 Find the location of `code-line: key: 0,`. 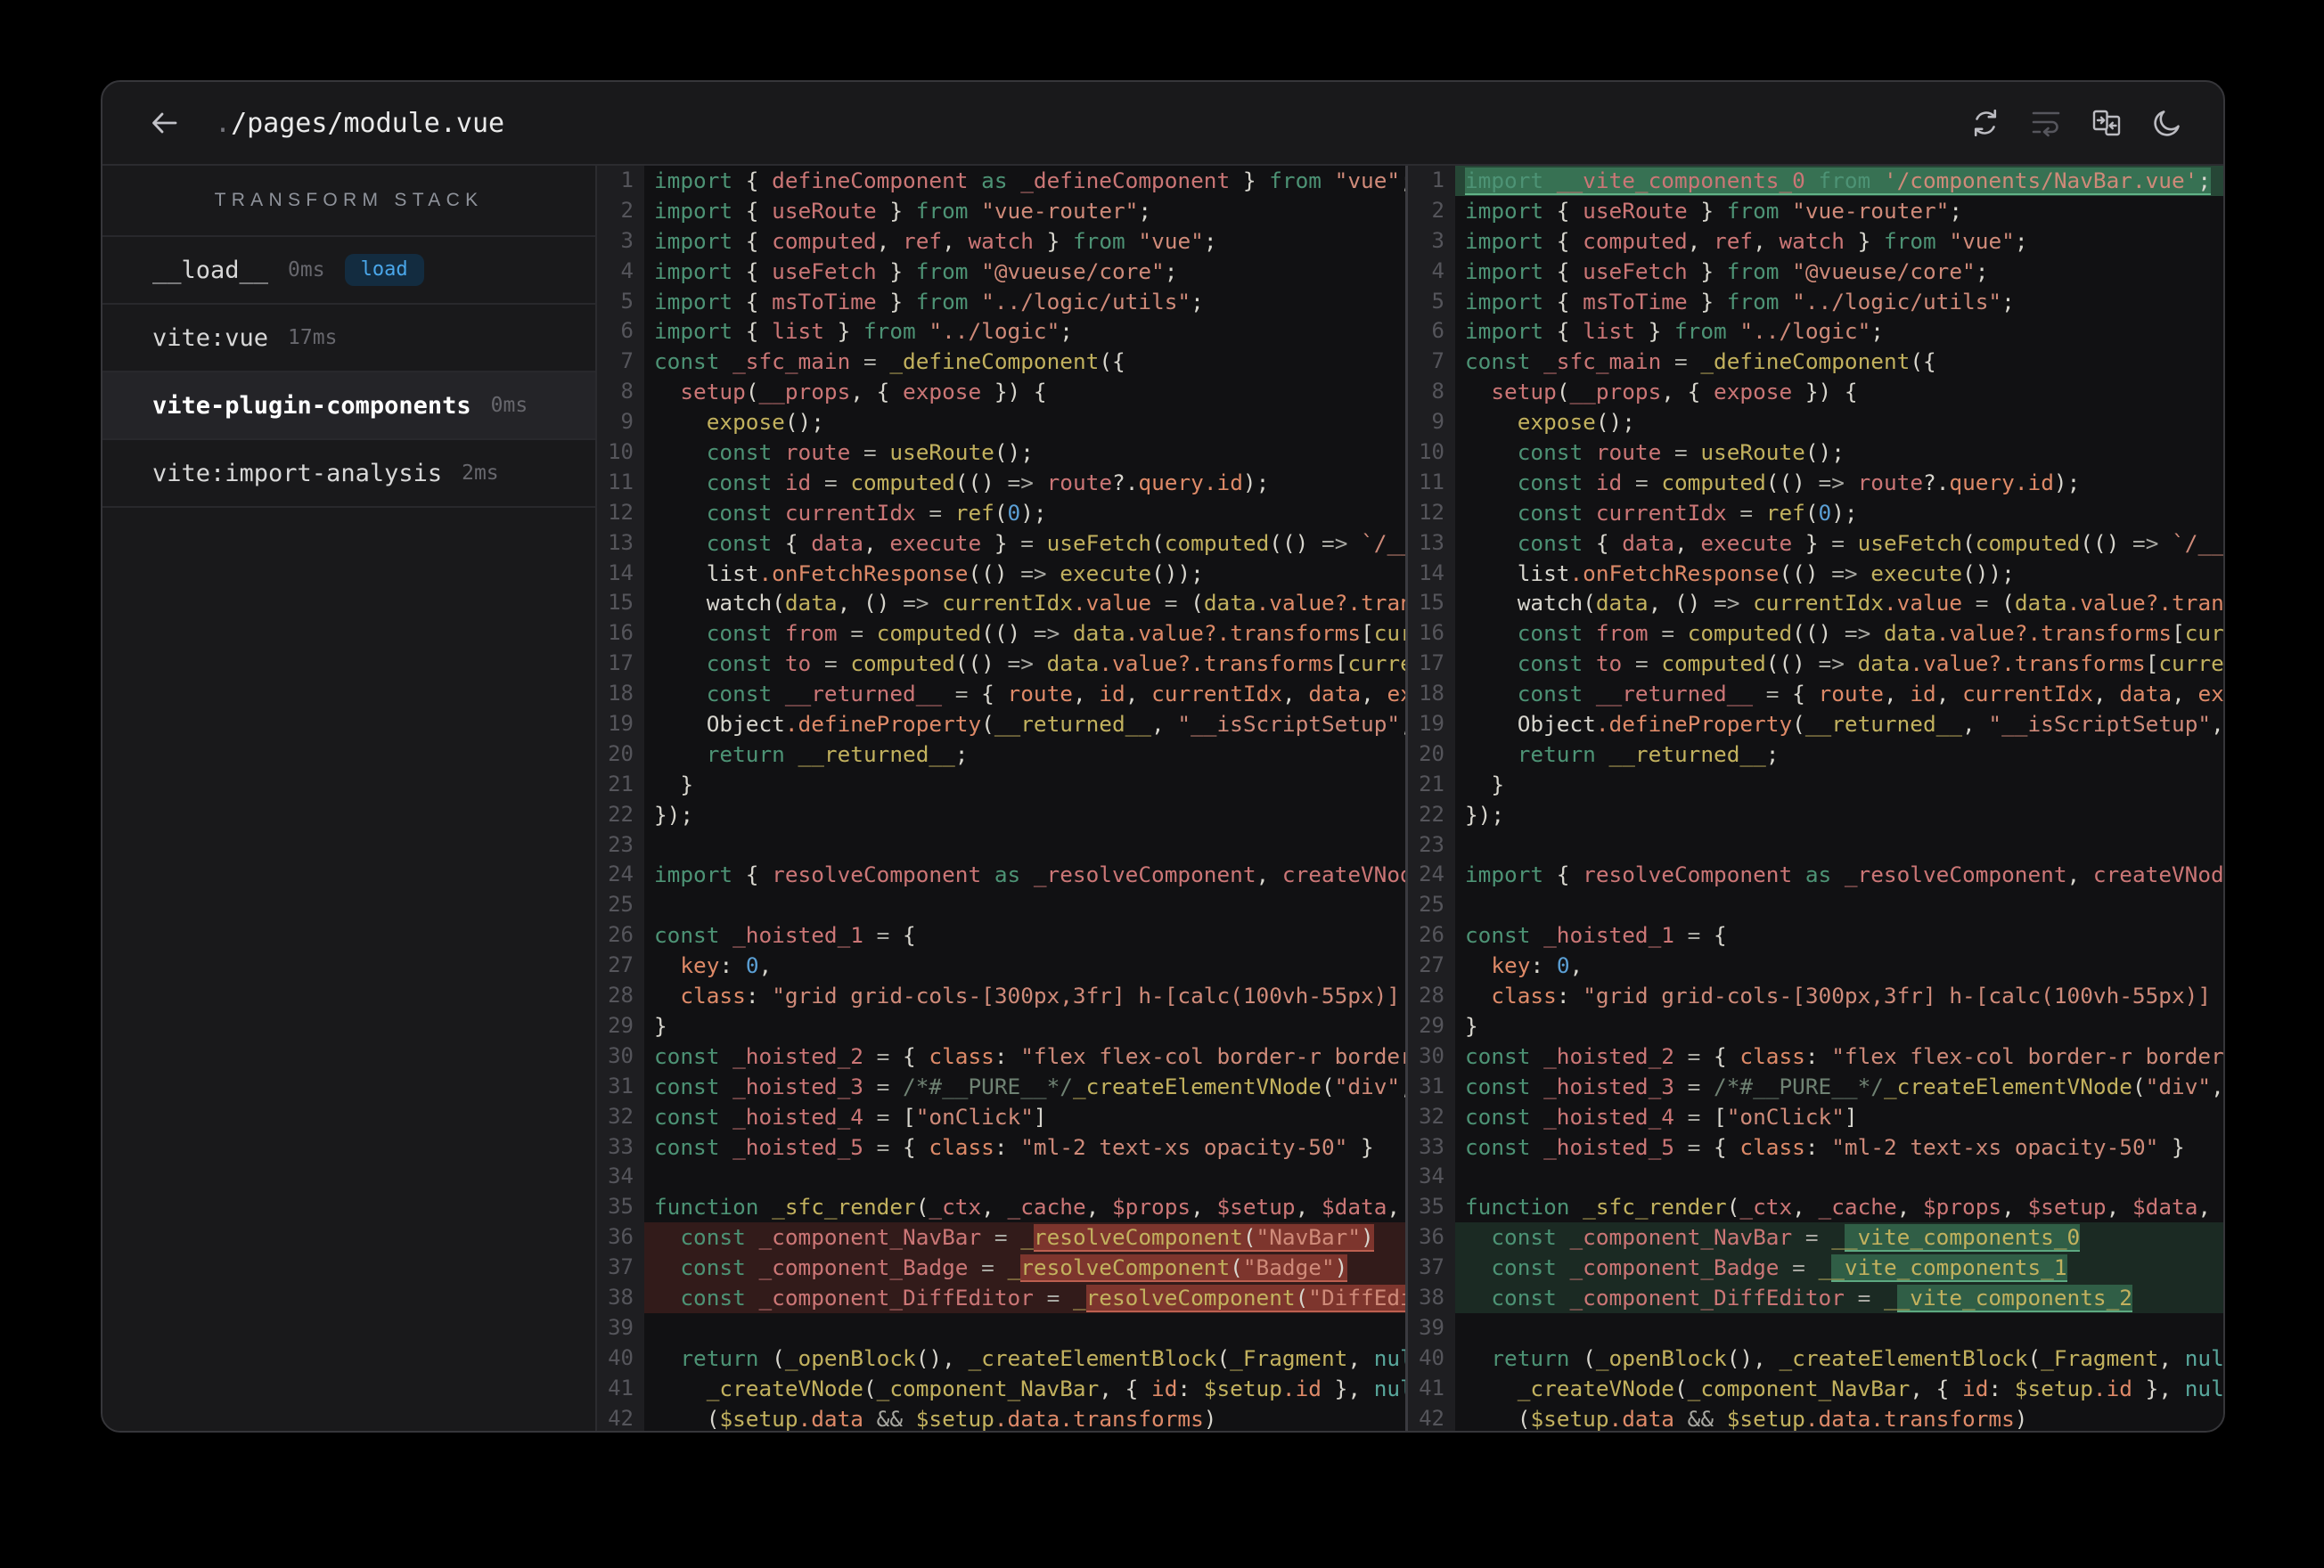

code-line: key: 0, is located at coordinates (1537, 965).